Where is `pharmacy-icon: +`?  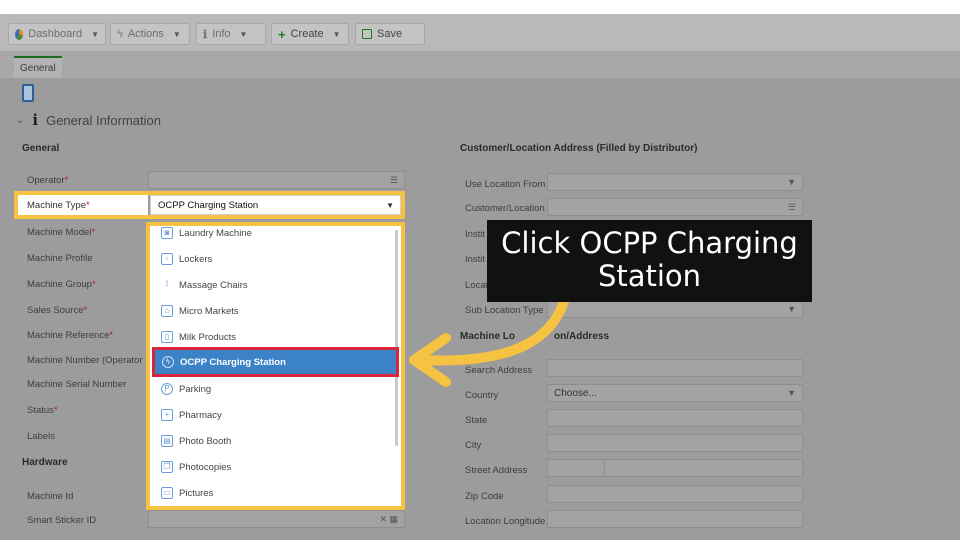
pharmacy-icon: + is located at coordinates (167, 415).